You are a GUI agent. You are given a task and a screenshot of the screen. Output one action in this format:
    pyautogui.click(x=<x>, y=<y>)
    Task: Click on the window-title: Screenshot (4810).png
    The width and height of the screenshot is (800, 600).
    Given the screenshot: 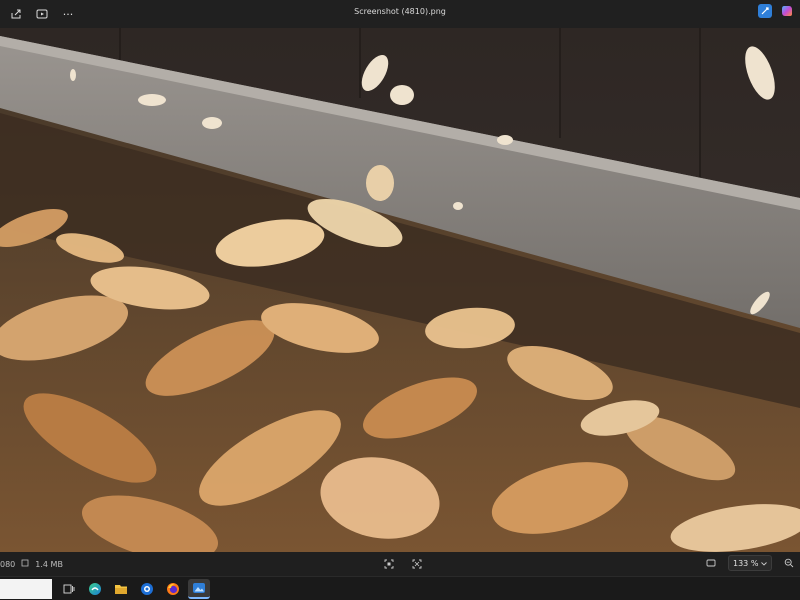 What is the action you would take?
    pyautogui.click(x=400, y=11)
    